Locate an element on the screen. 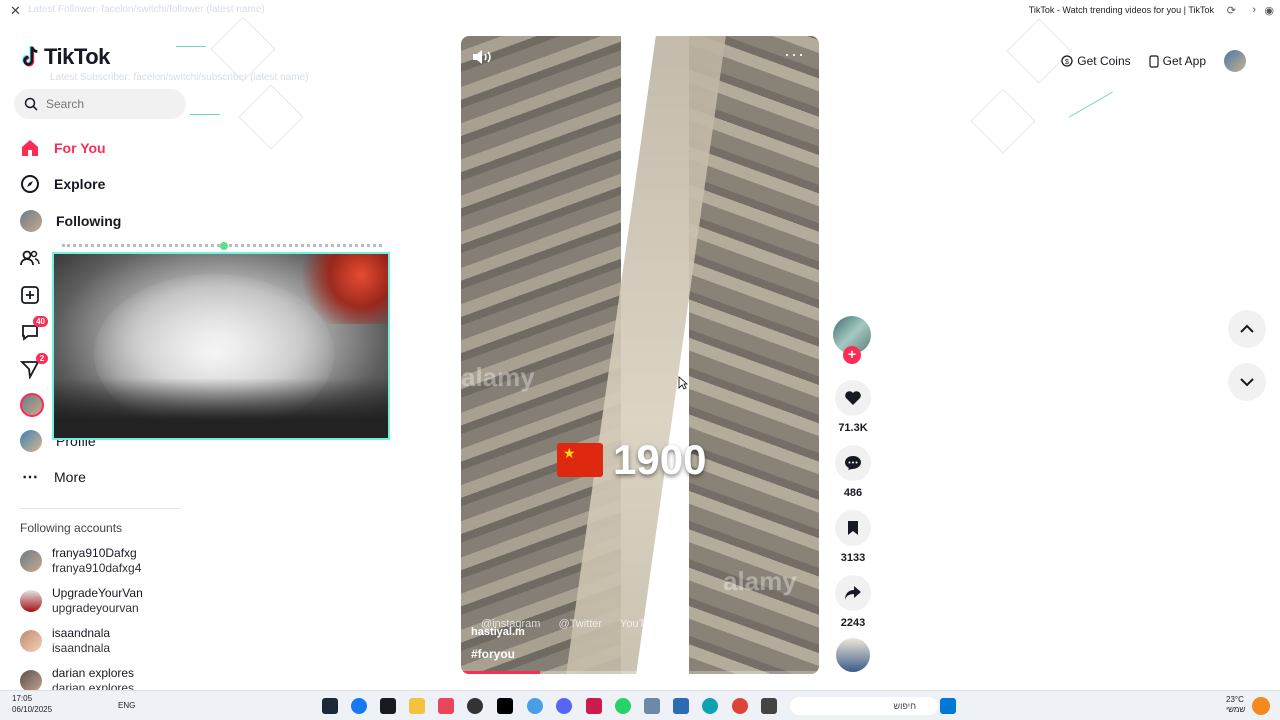 Image resolution: width=1280 pixels, height=720 pixels. follow-plus-button: + is located at coordinates (852, 355).